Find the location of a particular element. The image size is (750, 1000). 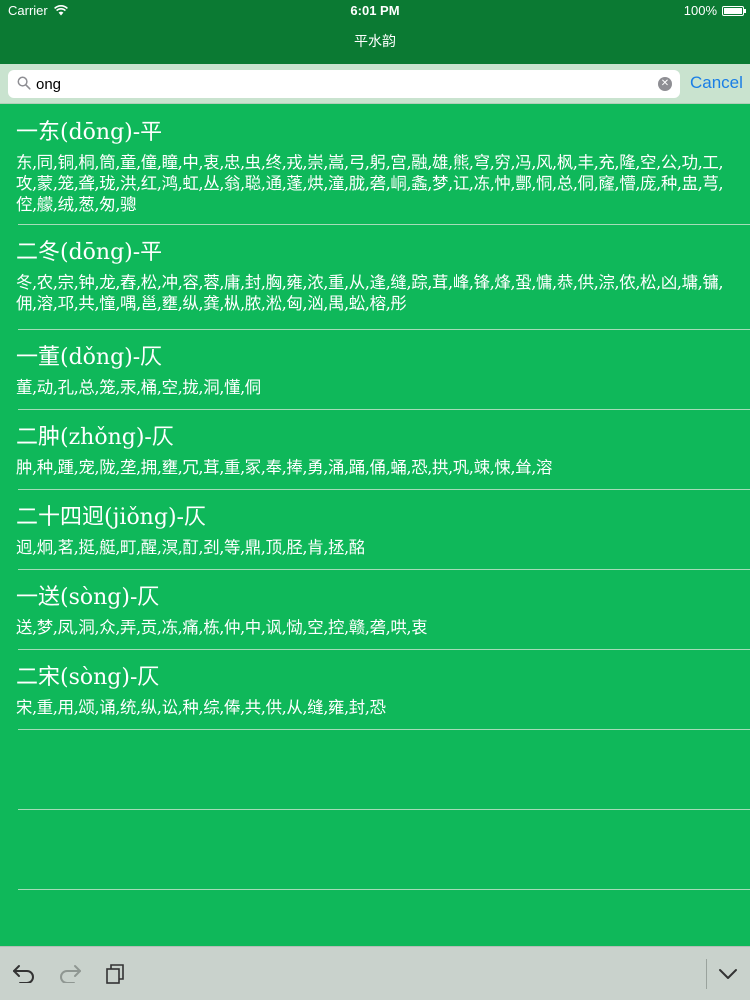

search-input is located at coordinates (346, 84).